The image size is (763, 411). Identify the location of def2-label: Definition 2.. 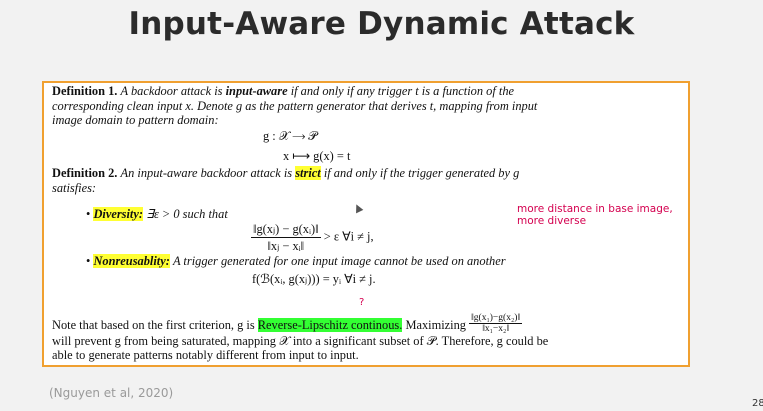
(85, 173).